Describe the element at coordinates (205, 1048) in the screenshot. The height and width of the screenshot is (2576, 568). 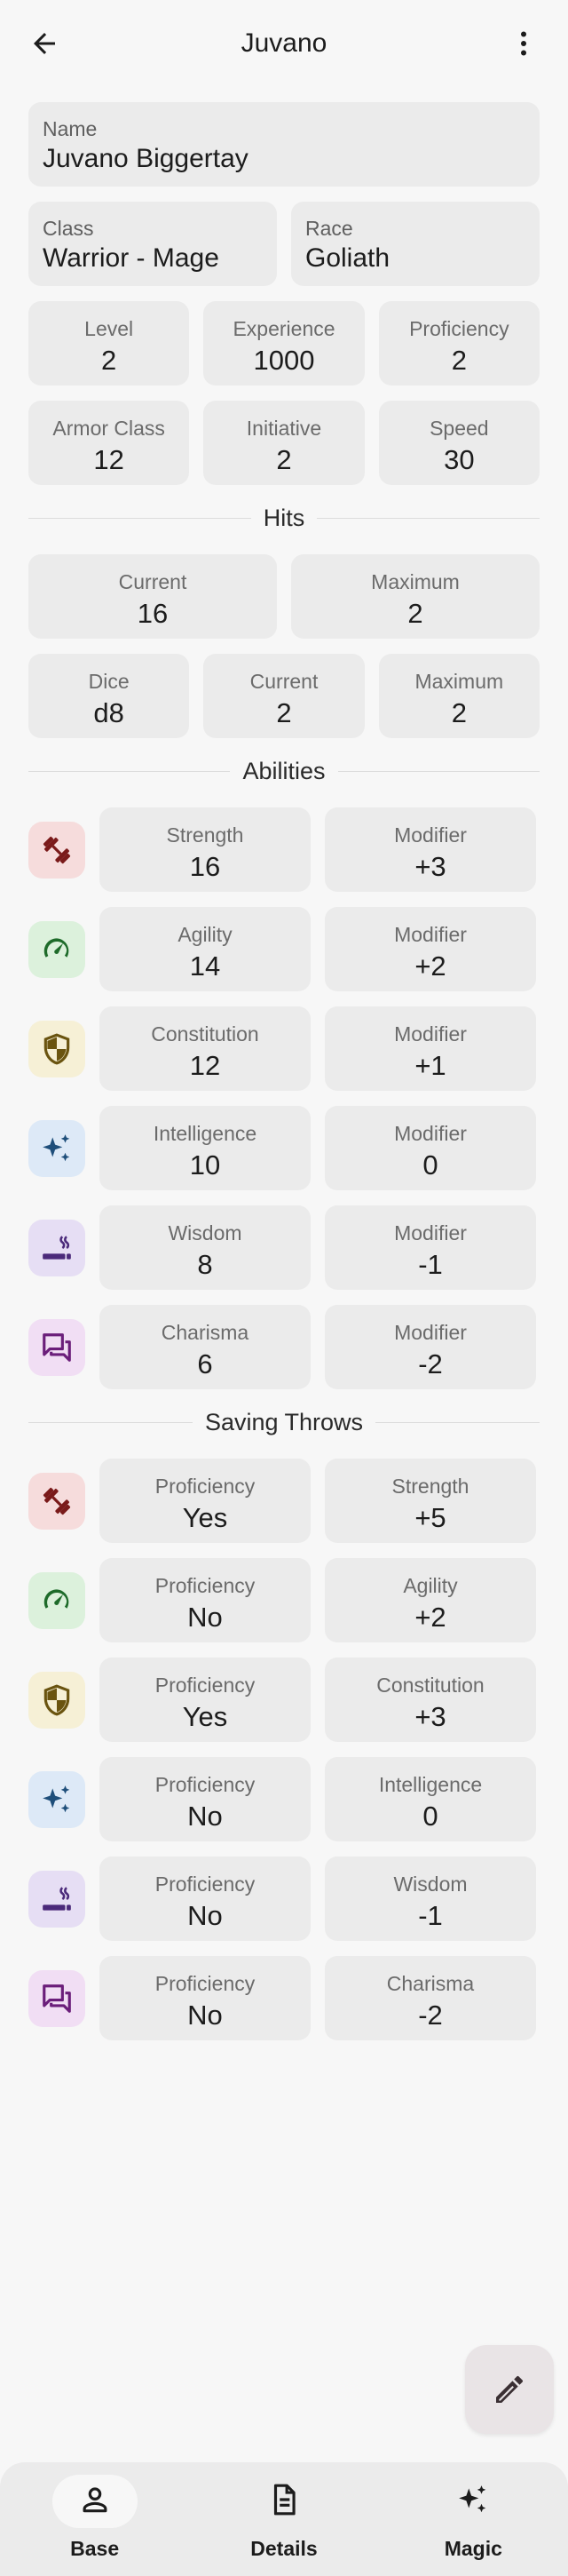
I see `ability-constitution-score: Constitution 12` at that location.